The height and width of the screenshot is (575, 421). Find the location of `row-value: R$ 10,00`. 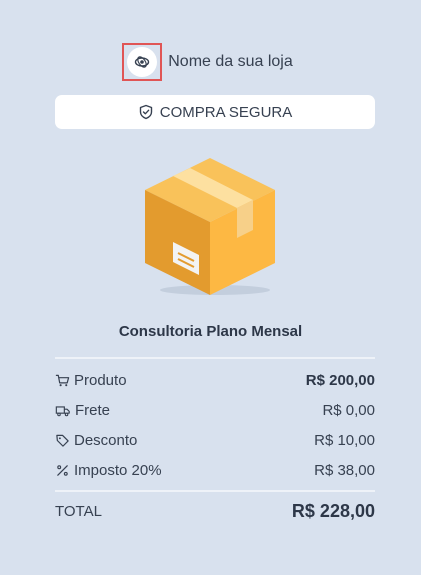

row-value: R$ 10,00 is located at coordinates (344, 440).